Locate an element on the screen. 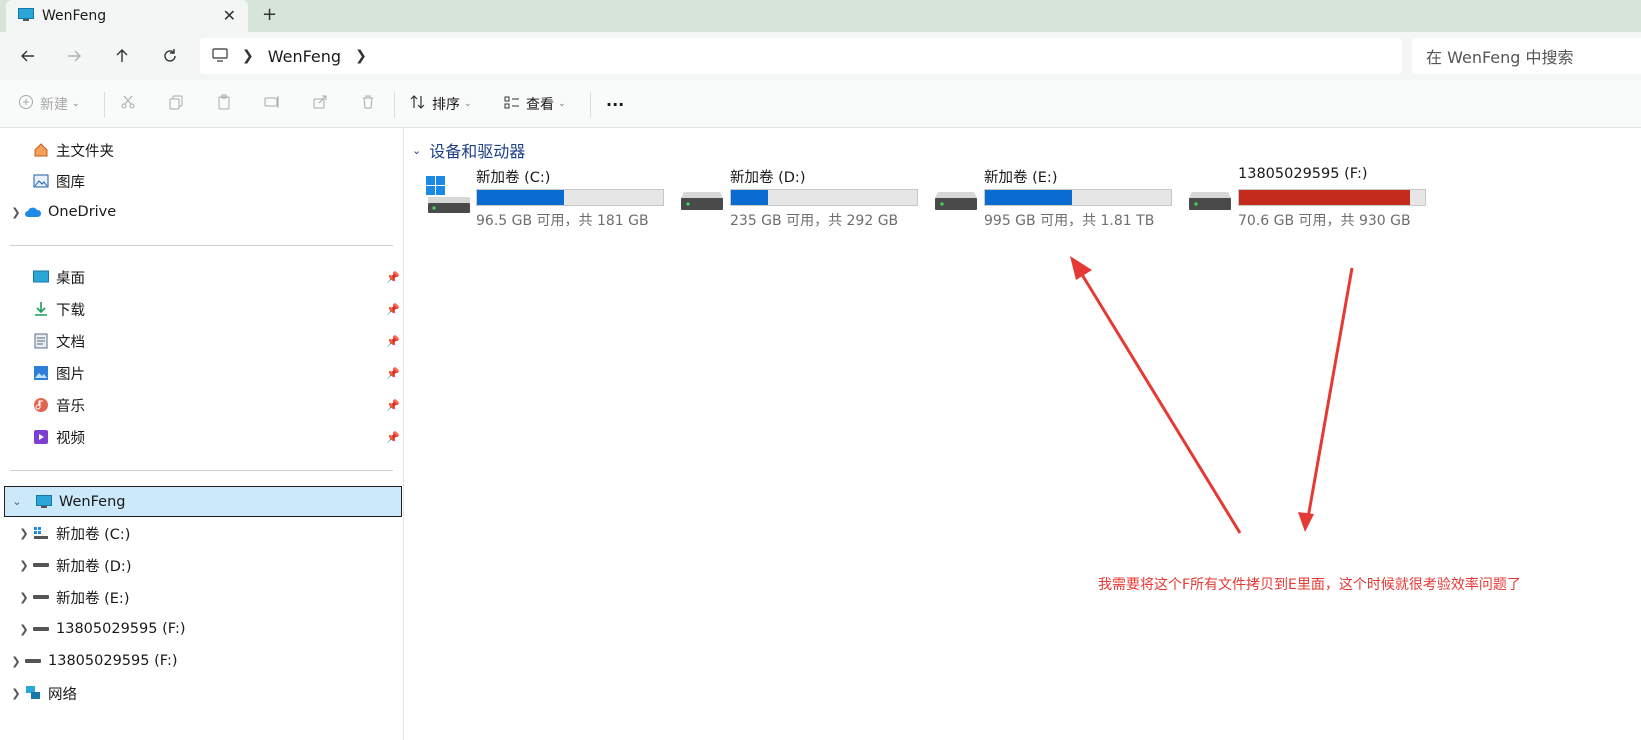 Image resolution: width=1641 pixels, height=740 pixels. drive-tile-d: 新加卷 (D:) 235 GB 可用，共 292 GB is located at coordinates (800, 197).